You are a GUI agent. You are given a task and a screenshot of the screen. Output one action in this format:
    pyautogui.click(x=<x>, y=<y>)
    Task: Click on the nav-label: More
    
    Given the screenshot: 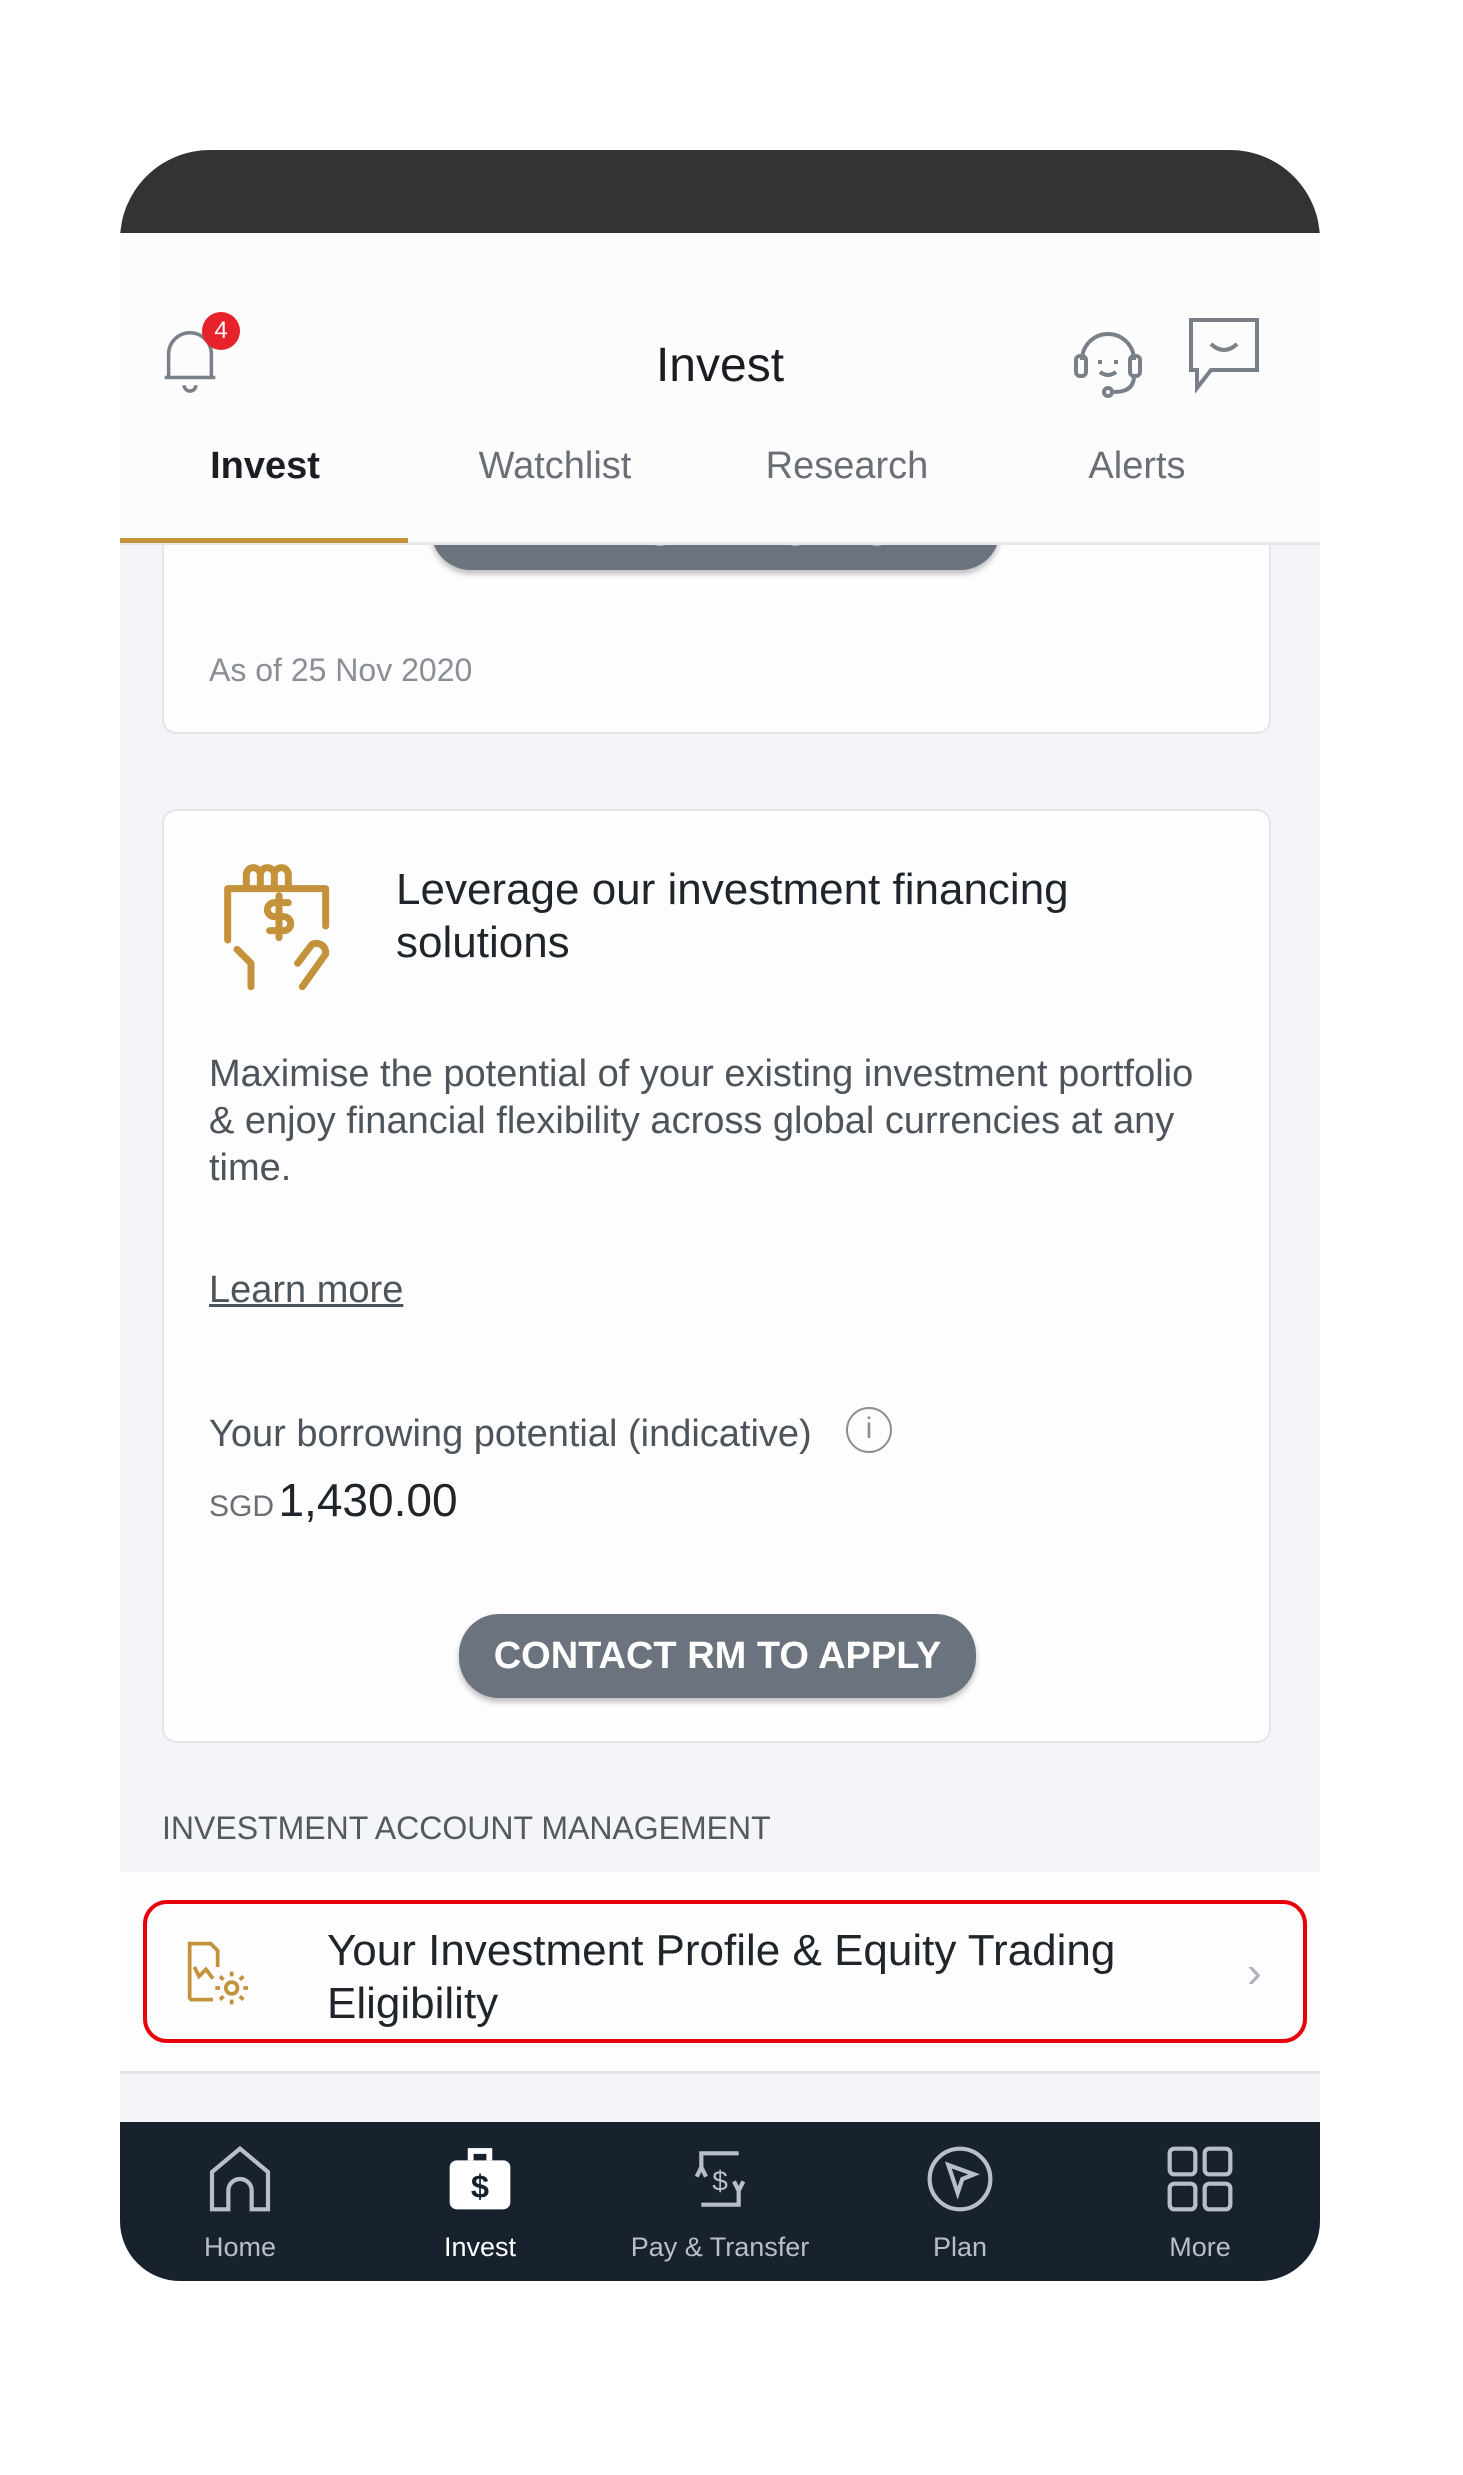 What is the action you would take?
    pyautogui.click(x=1200, y=2247)
    